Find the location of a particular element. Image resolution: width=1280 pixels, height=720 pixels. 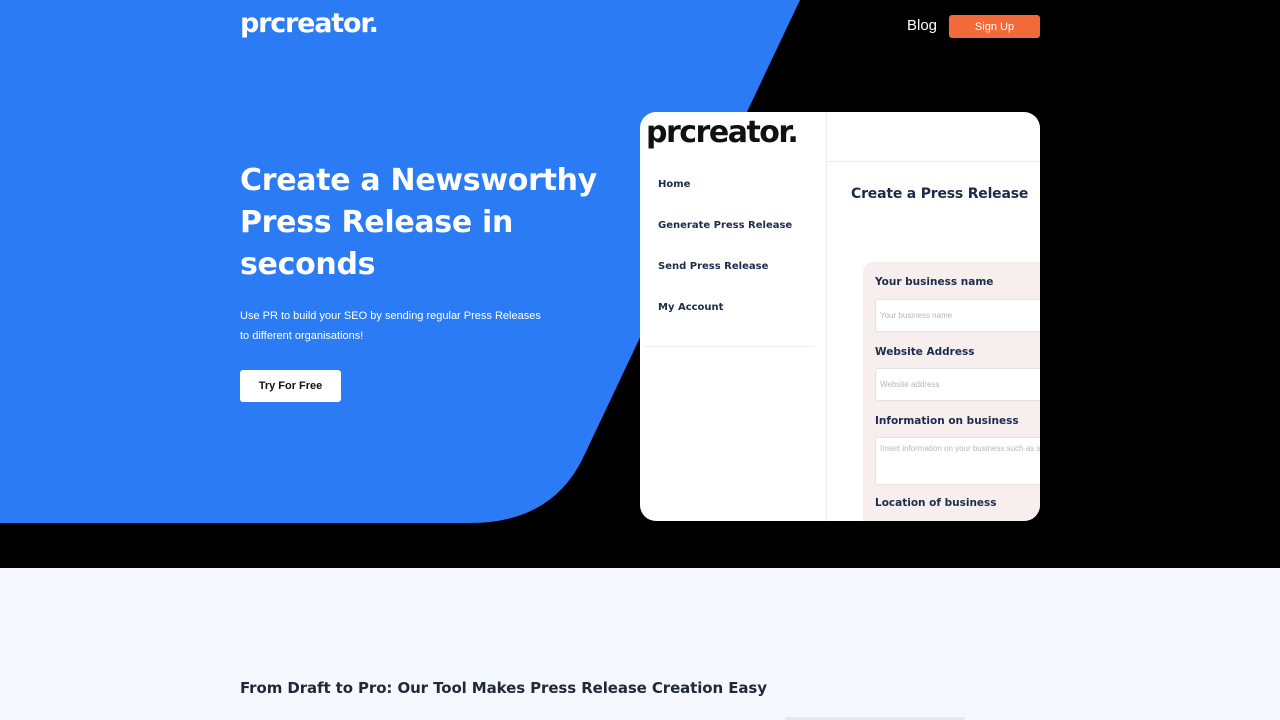

website-address-input is located at coordinates (957, 384).